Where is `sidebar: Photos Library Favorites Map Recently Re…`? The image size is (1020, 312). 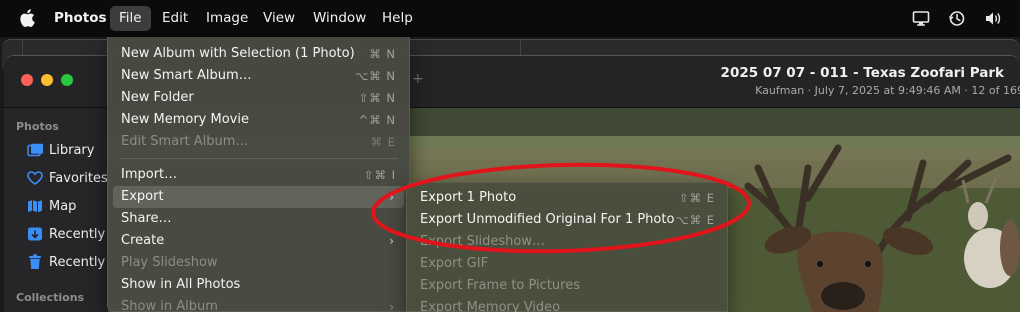
sidebar: Photos Library Favorites Map Recently Re… is located at coordinates (56, 210).